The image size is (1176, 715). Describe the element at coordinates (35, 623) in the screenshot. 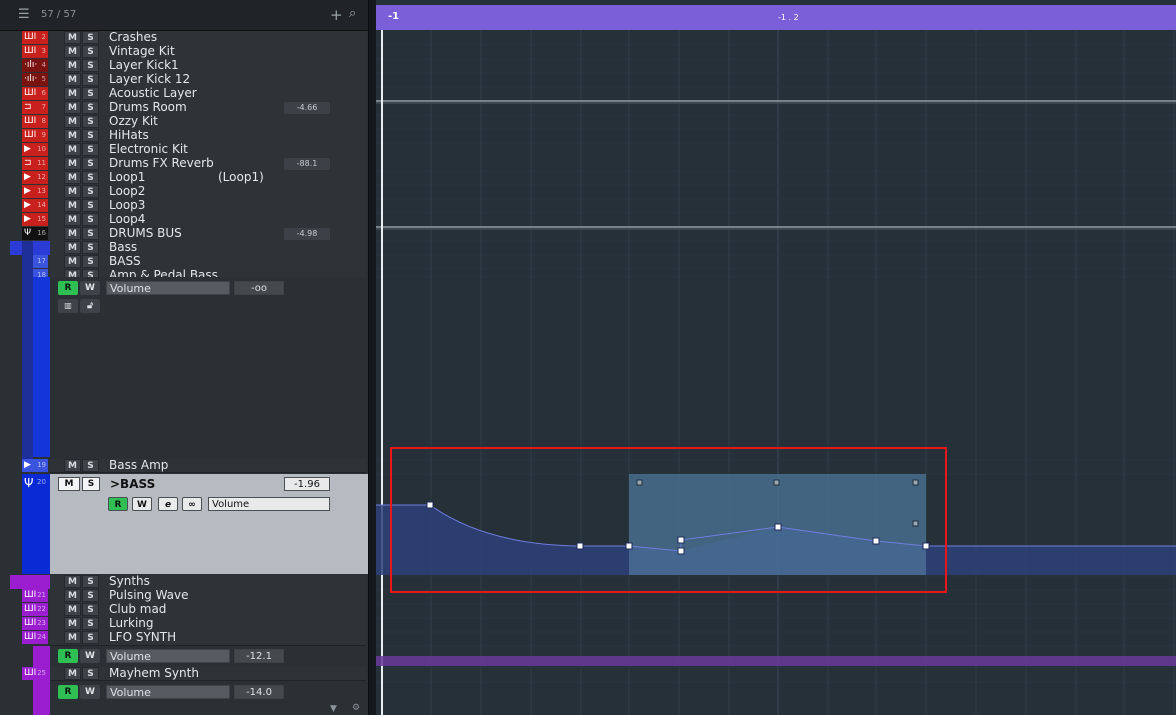

I see `track-type-icon: ШI 23` at that location.